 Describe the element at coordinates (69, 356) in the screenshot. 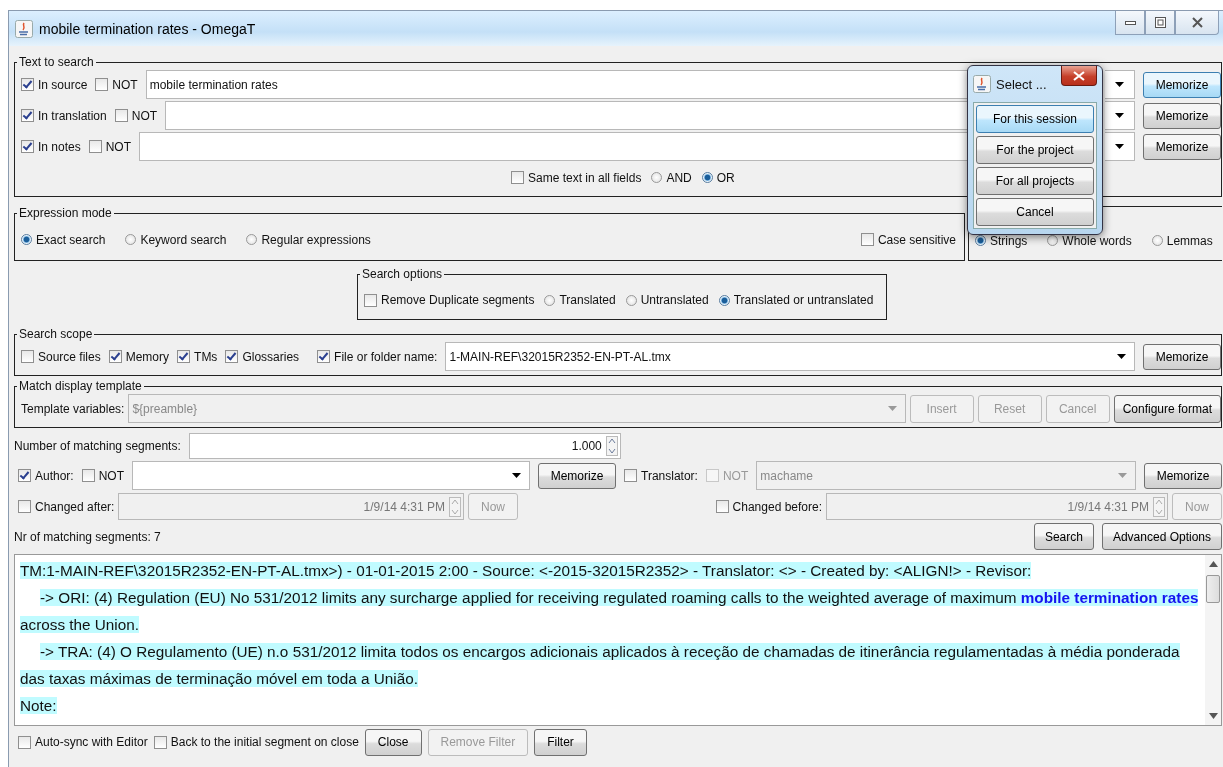

I see `checkbox-label: Source files` at that location.